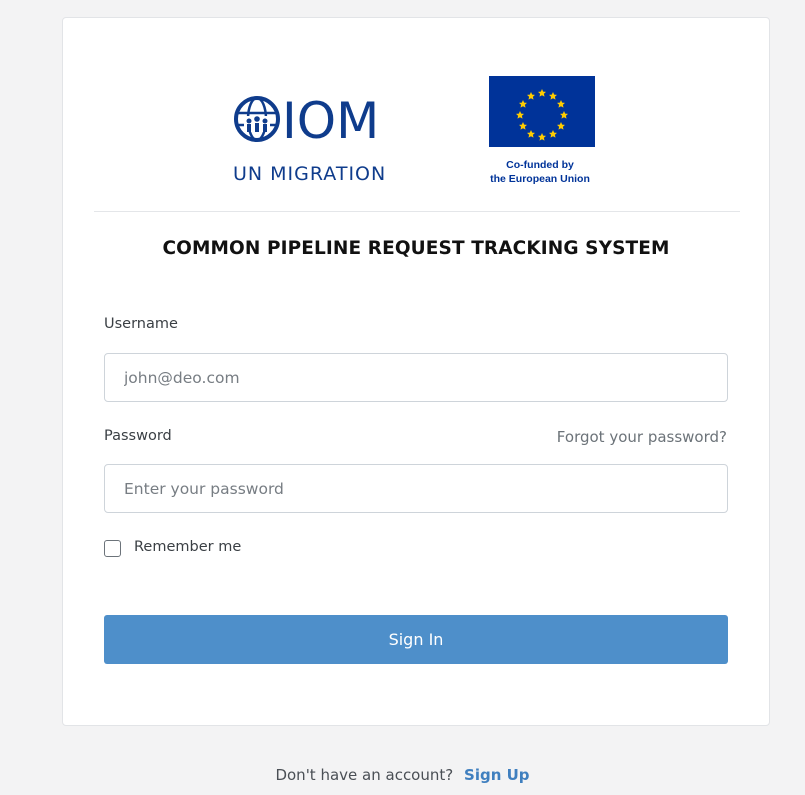 The height and width of the screenshot is (795, 805). What do you see at coordinates (138, 436) in the screenshot?
I see `password-label: Password` at bounding box center [138, 436].